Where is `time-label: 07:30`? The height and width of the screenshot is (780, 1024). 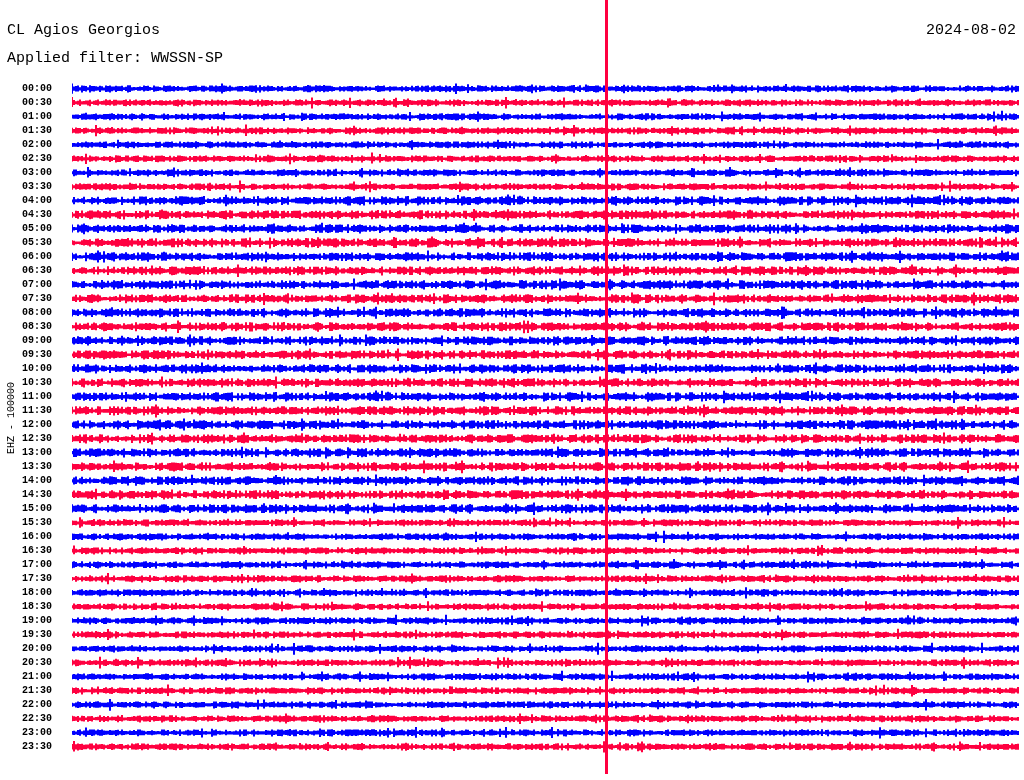 time-label: 07:30 is located at coordinates (37, 299).